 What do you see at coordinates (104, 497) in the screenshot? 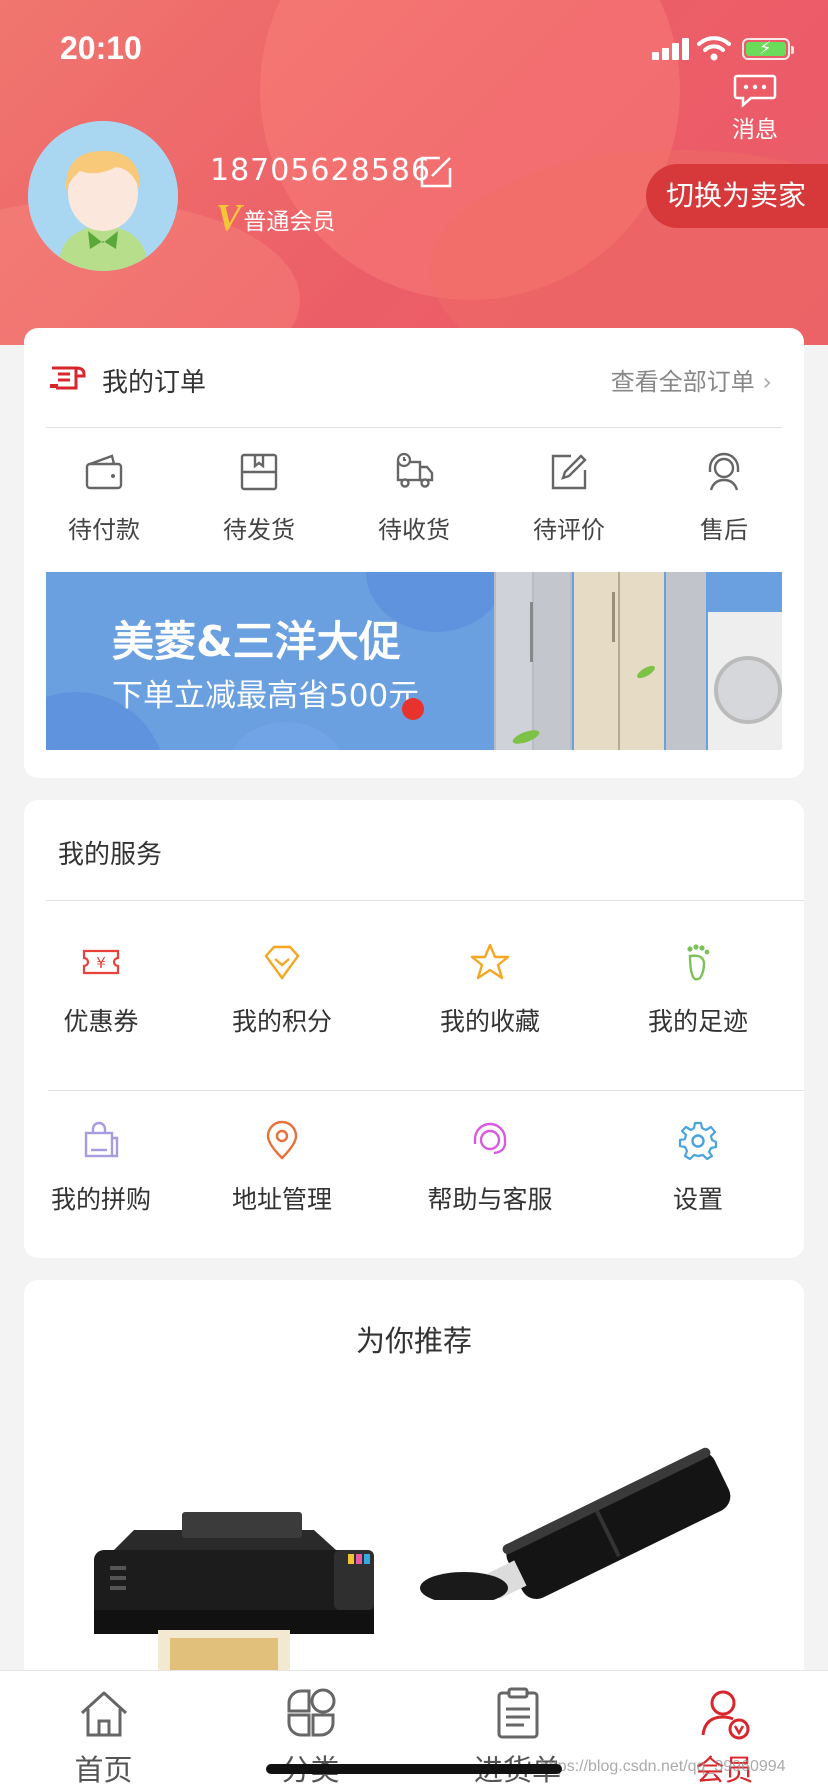
I see `order-status-pending-payment: 待付款` at bounding box center [104, 497].